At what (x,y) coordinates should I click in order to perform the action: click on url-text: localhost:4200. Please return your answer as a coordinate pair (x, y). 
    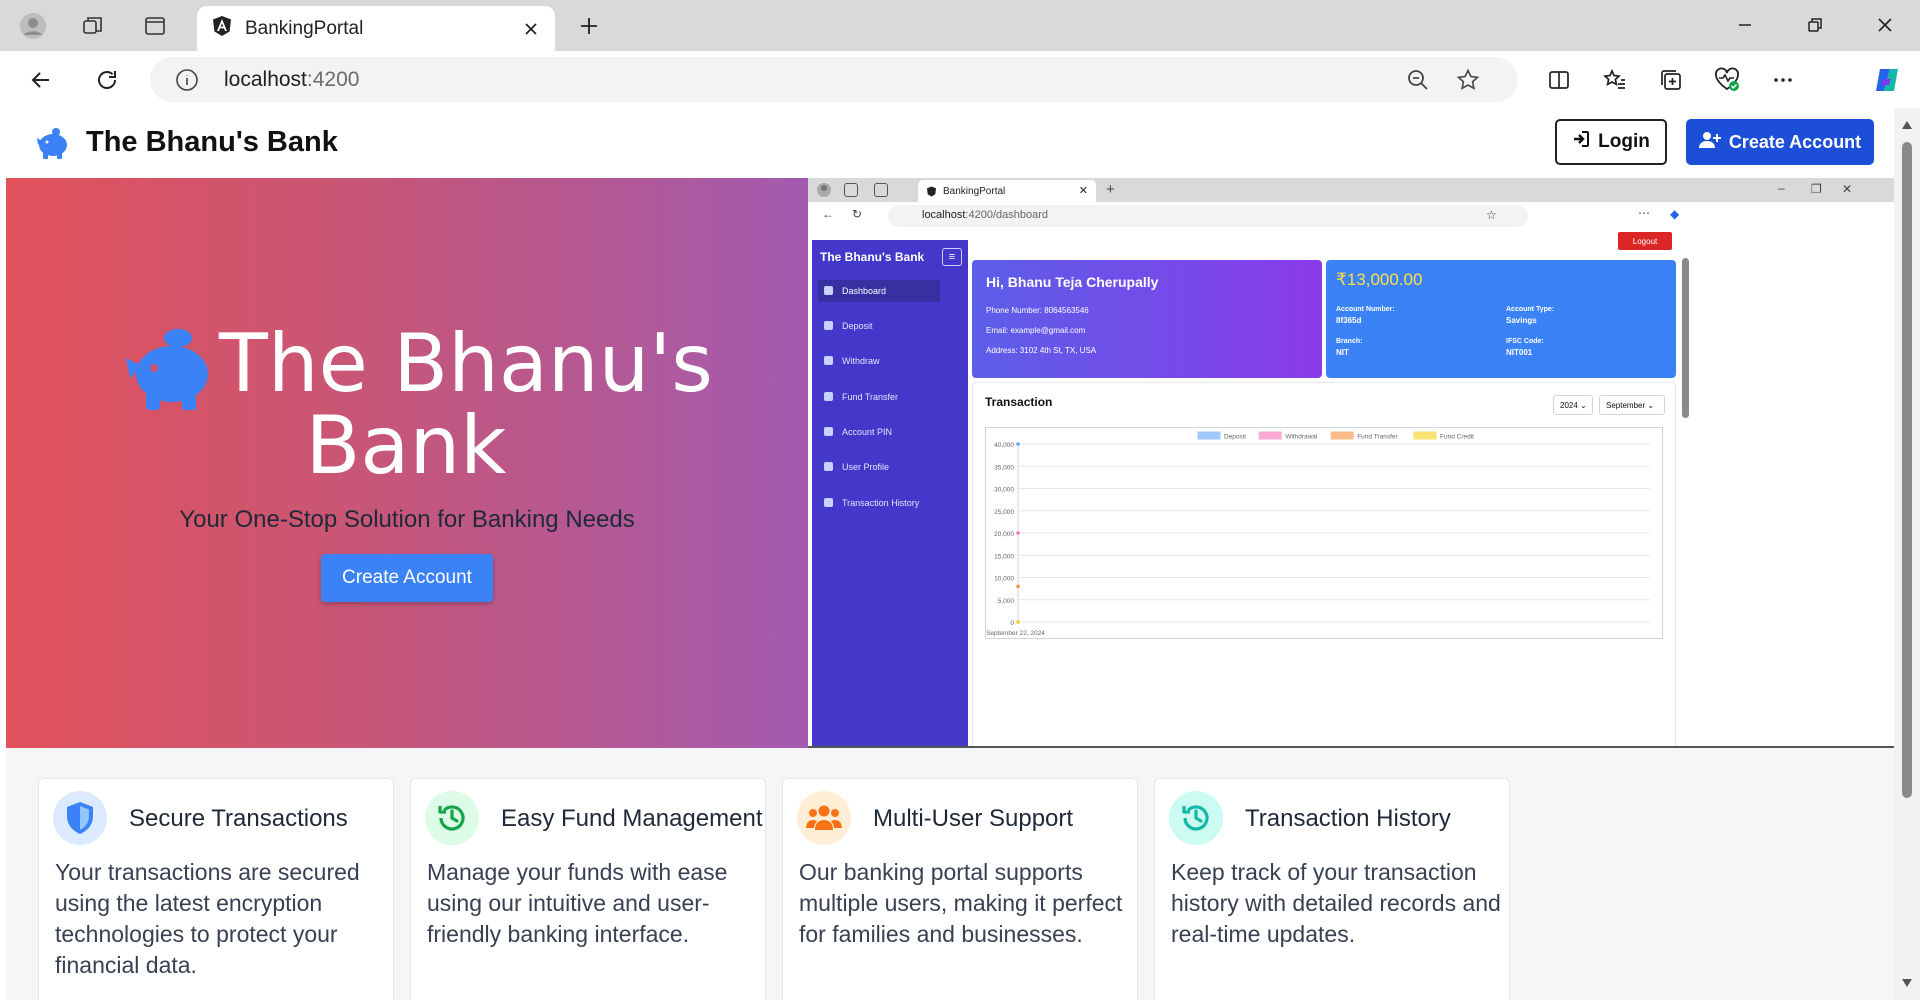
    Looking at the image, I should click on (291, 80).